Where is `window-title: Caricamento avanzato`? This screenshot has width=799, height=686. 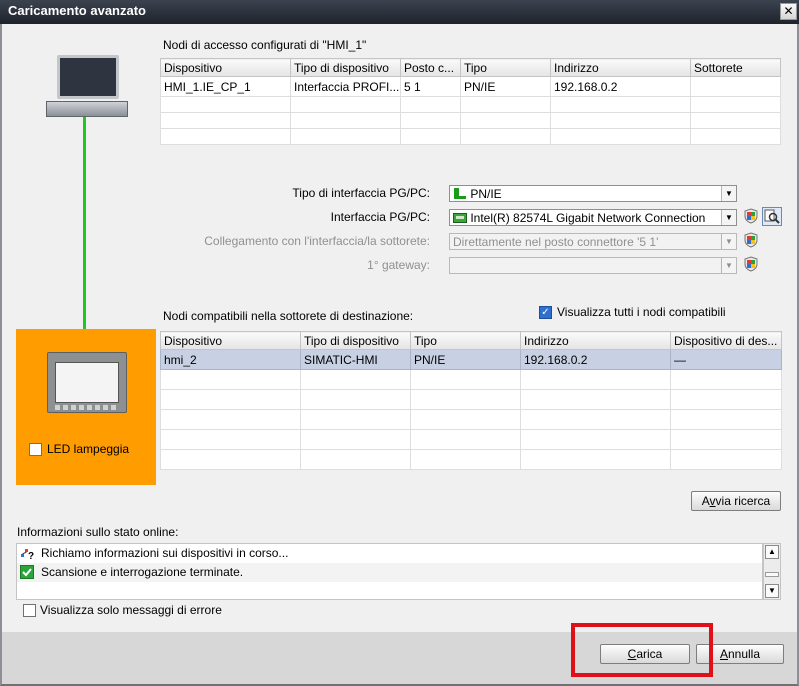 window-title: Caricamento avanzato is located at coordinates (77, 10).